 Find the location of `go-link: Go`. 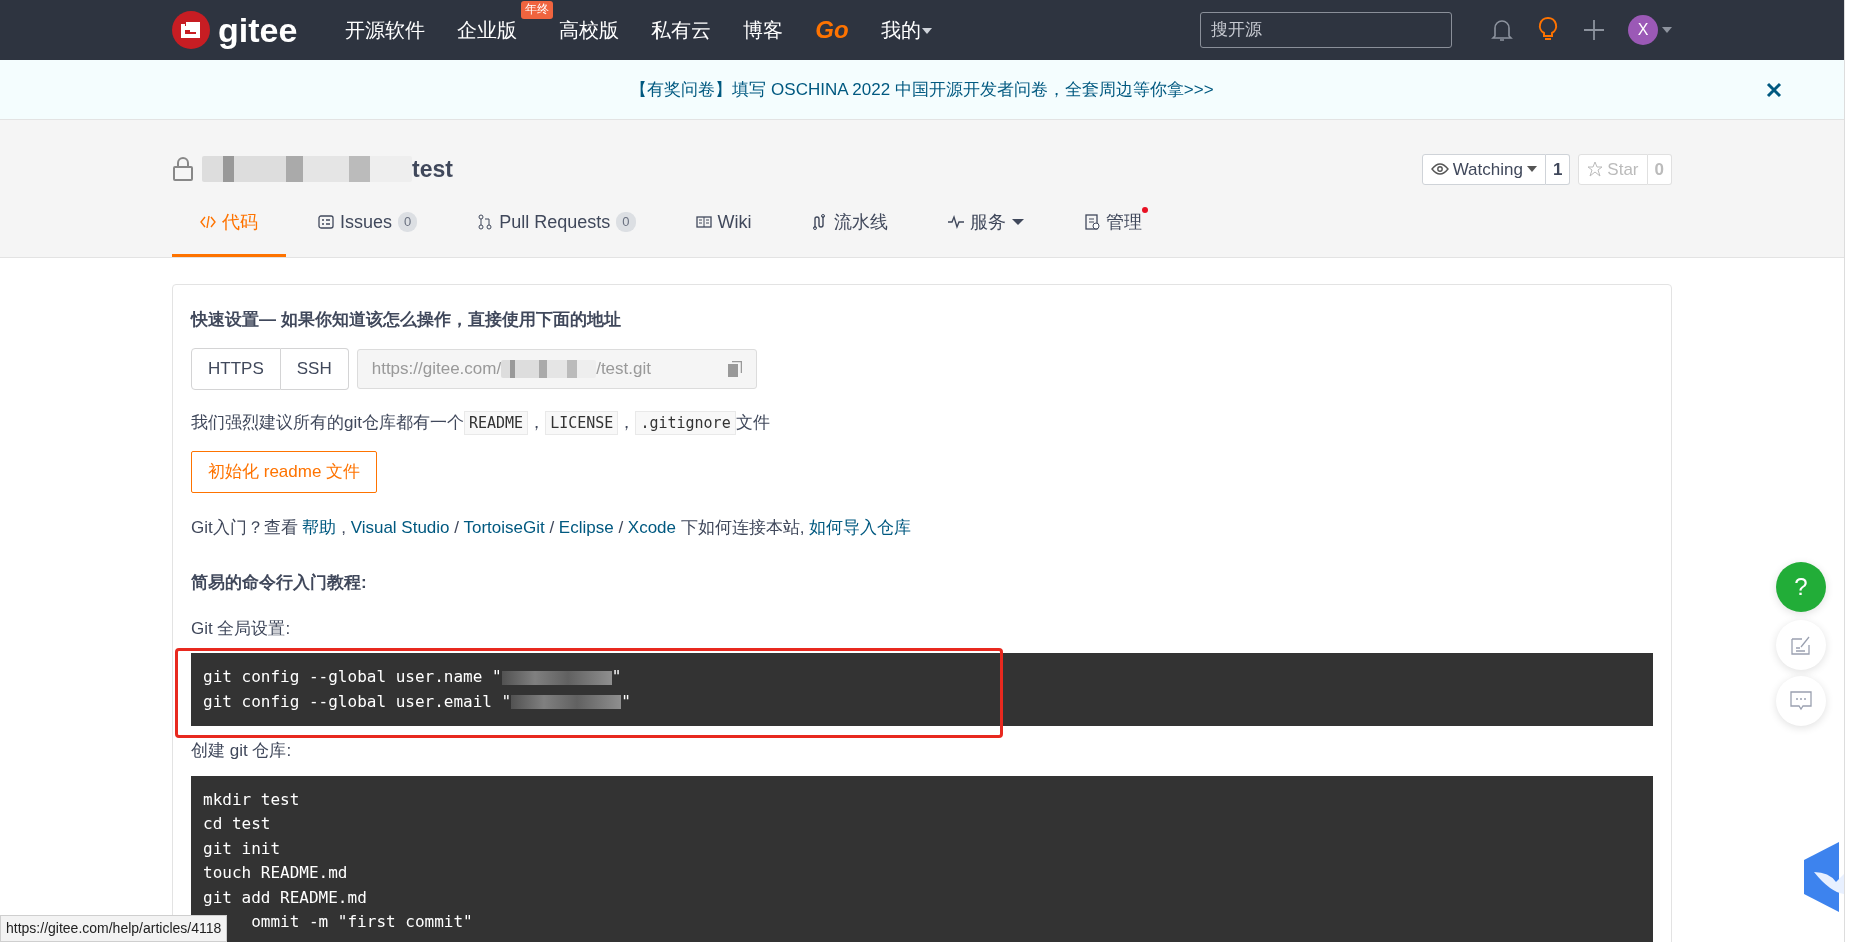

go-link: Go is located at coordinates (832, 30).